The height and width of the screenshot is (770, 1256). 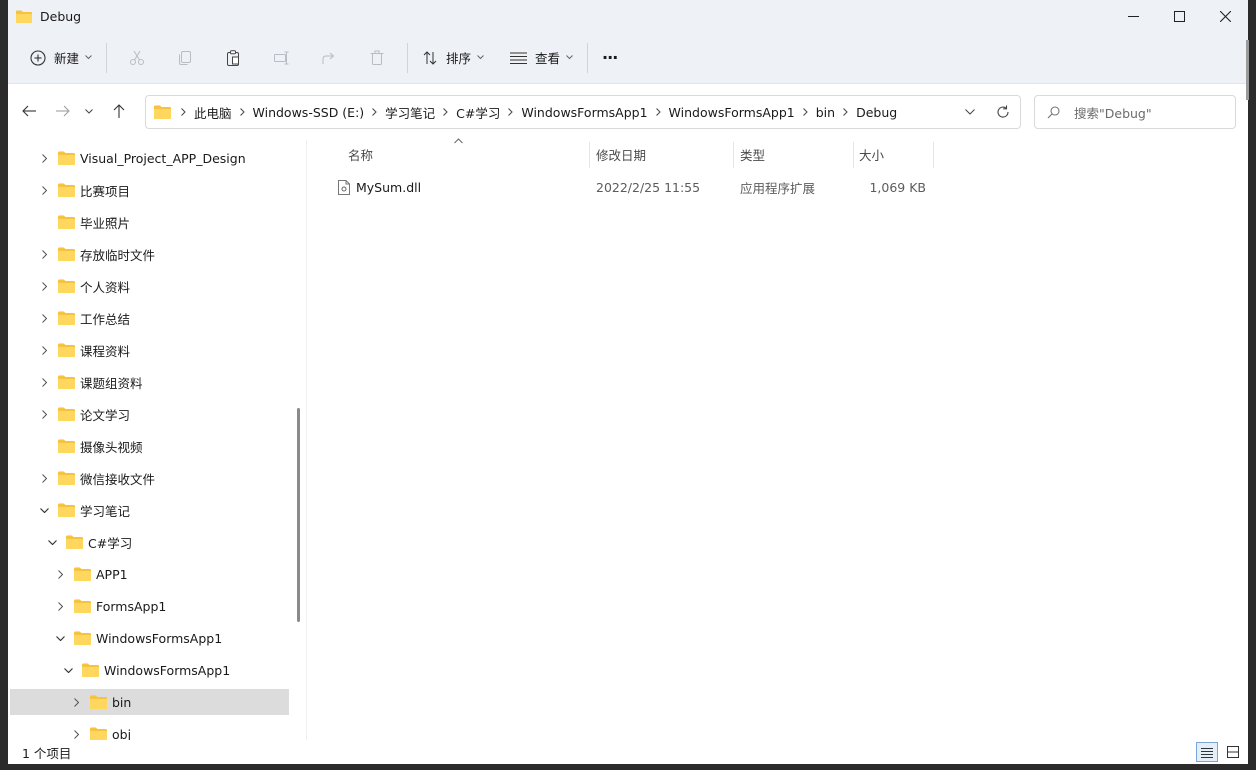 I want to click on address-history-button, so click(x=970, y=112).